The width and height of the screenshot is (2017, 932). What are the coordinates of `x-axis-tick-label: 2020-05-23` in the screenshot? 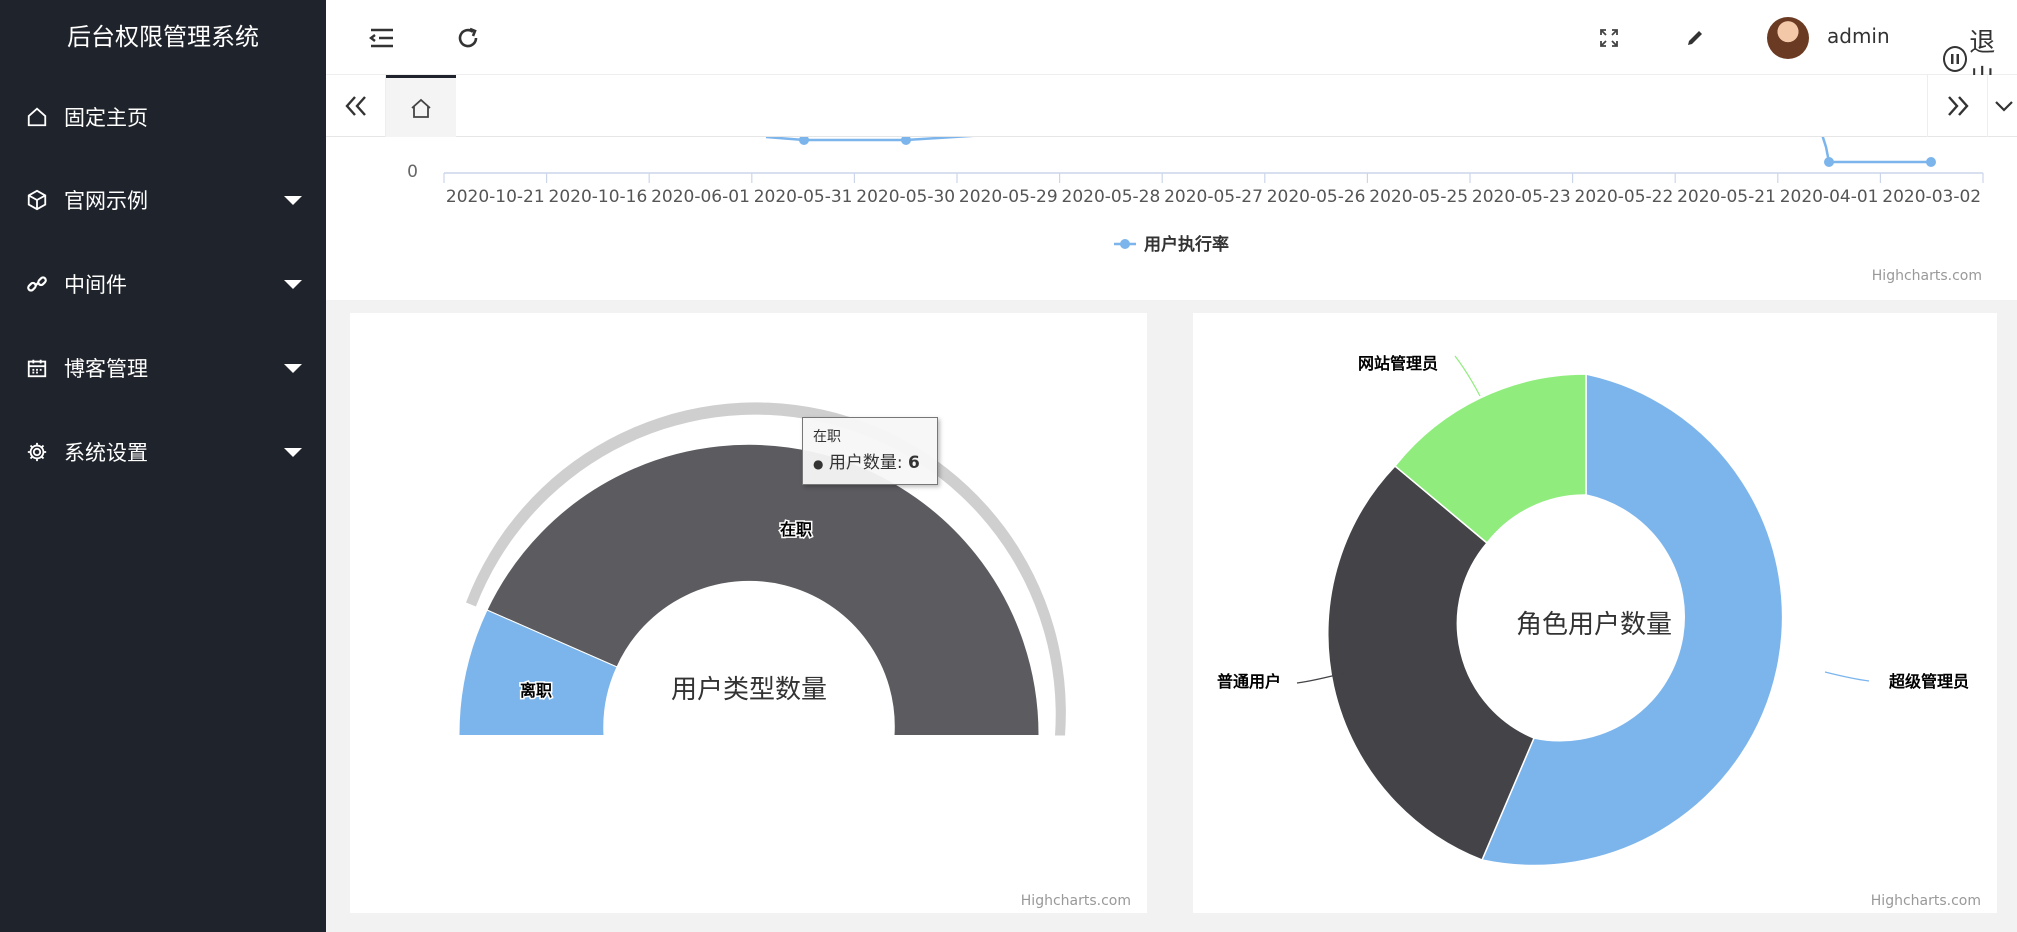 It's located at (1521, 197).